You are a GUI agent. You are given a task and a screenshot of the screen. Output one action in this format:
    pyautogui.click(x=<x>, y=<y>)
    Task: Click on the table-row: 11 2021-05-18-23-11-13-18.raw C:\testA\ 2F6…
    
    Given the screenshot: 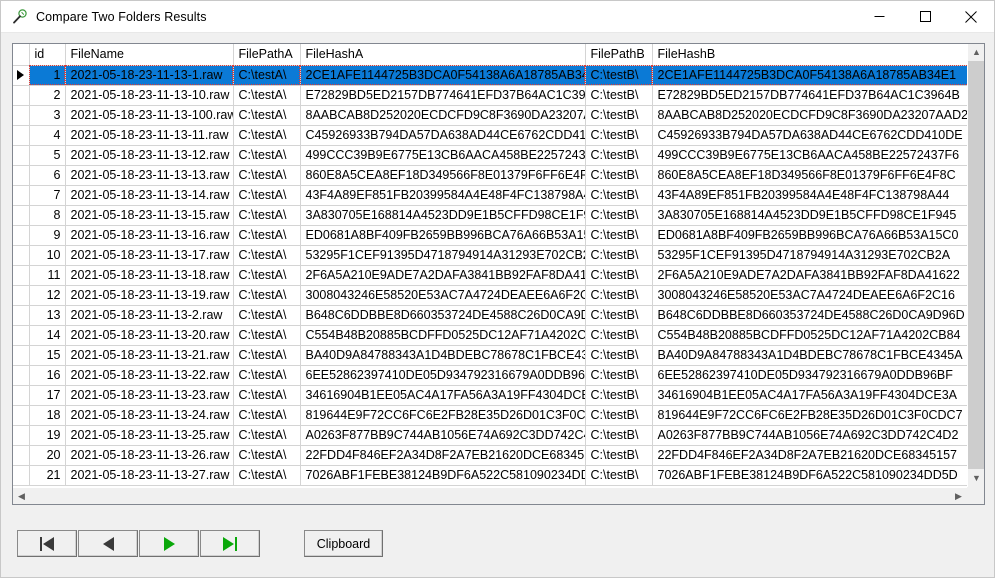 What is the action you would take?
    pyautogui.click(x=490, y=275)
    